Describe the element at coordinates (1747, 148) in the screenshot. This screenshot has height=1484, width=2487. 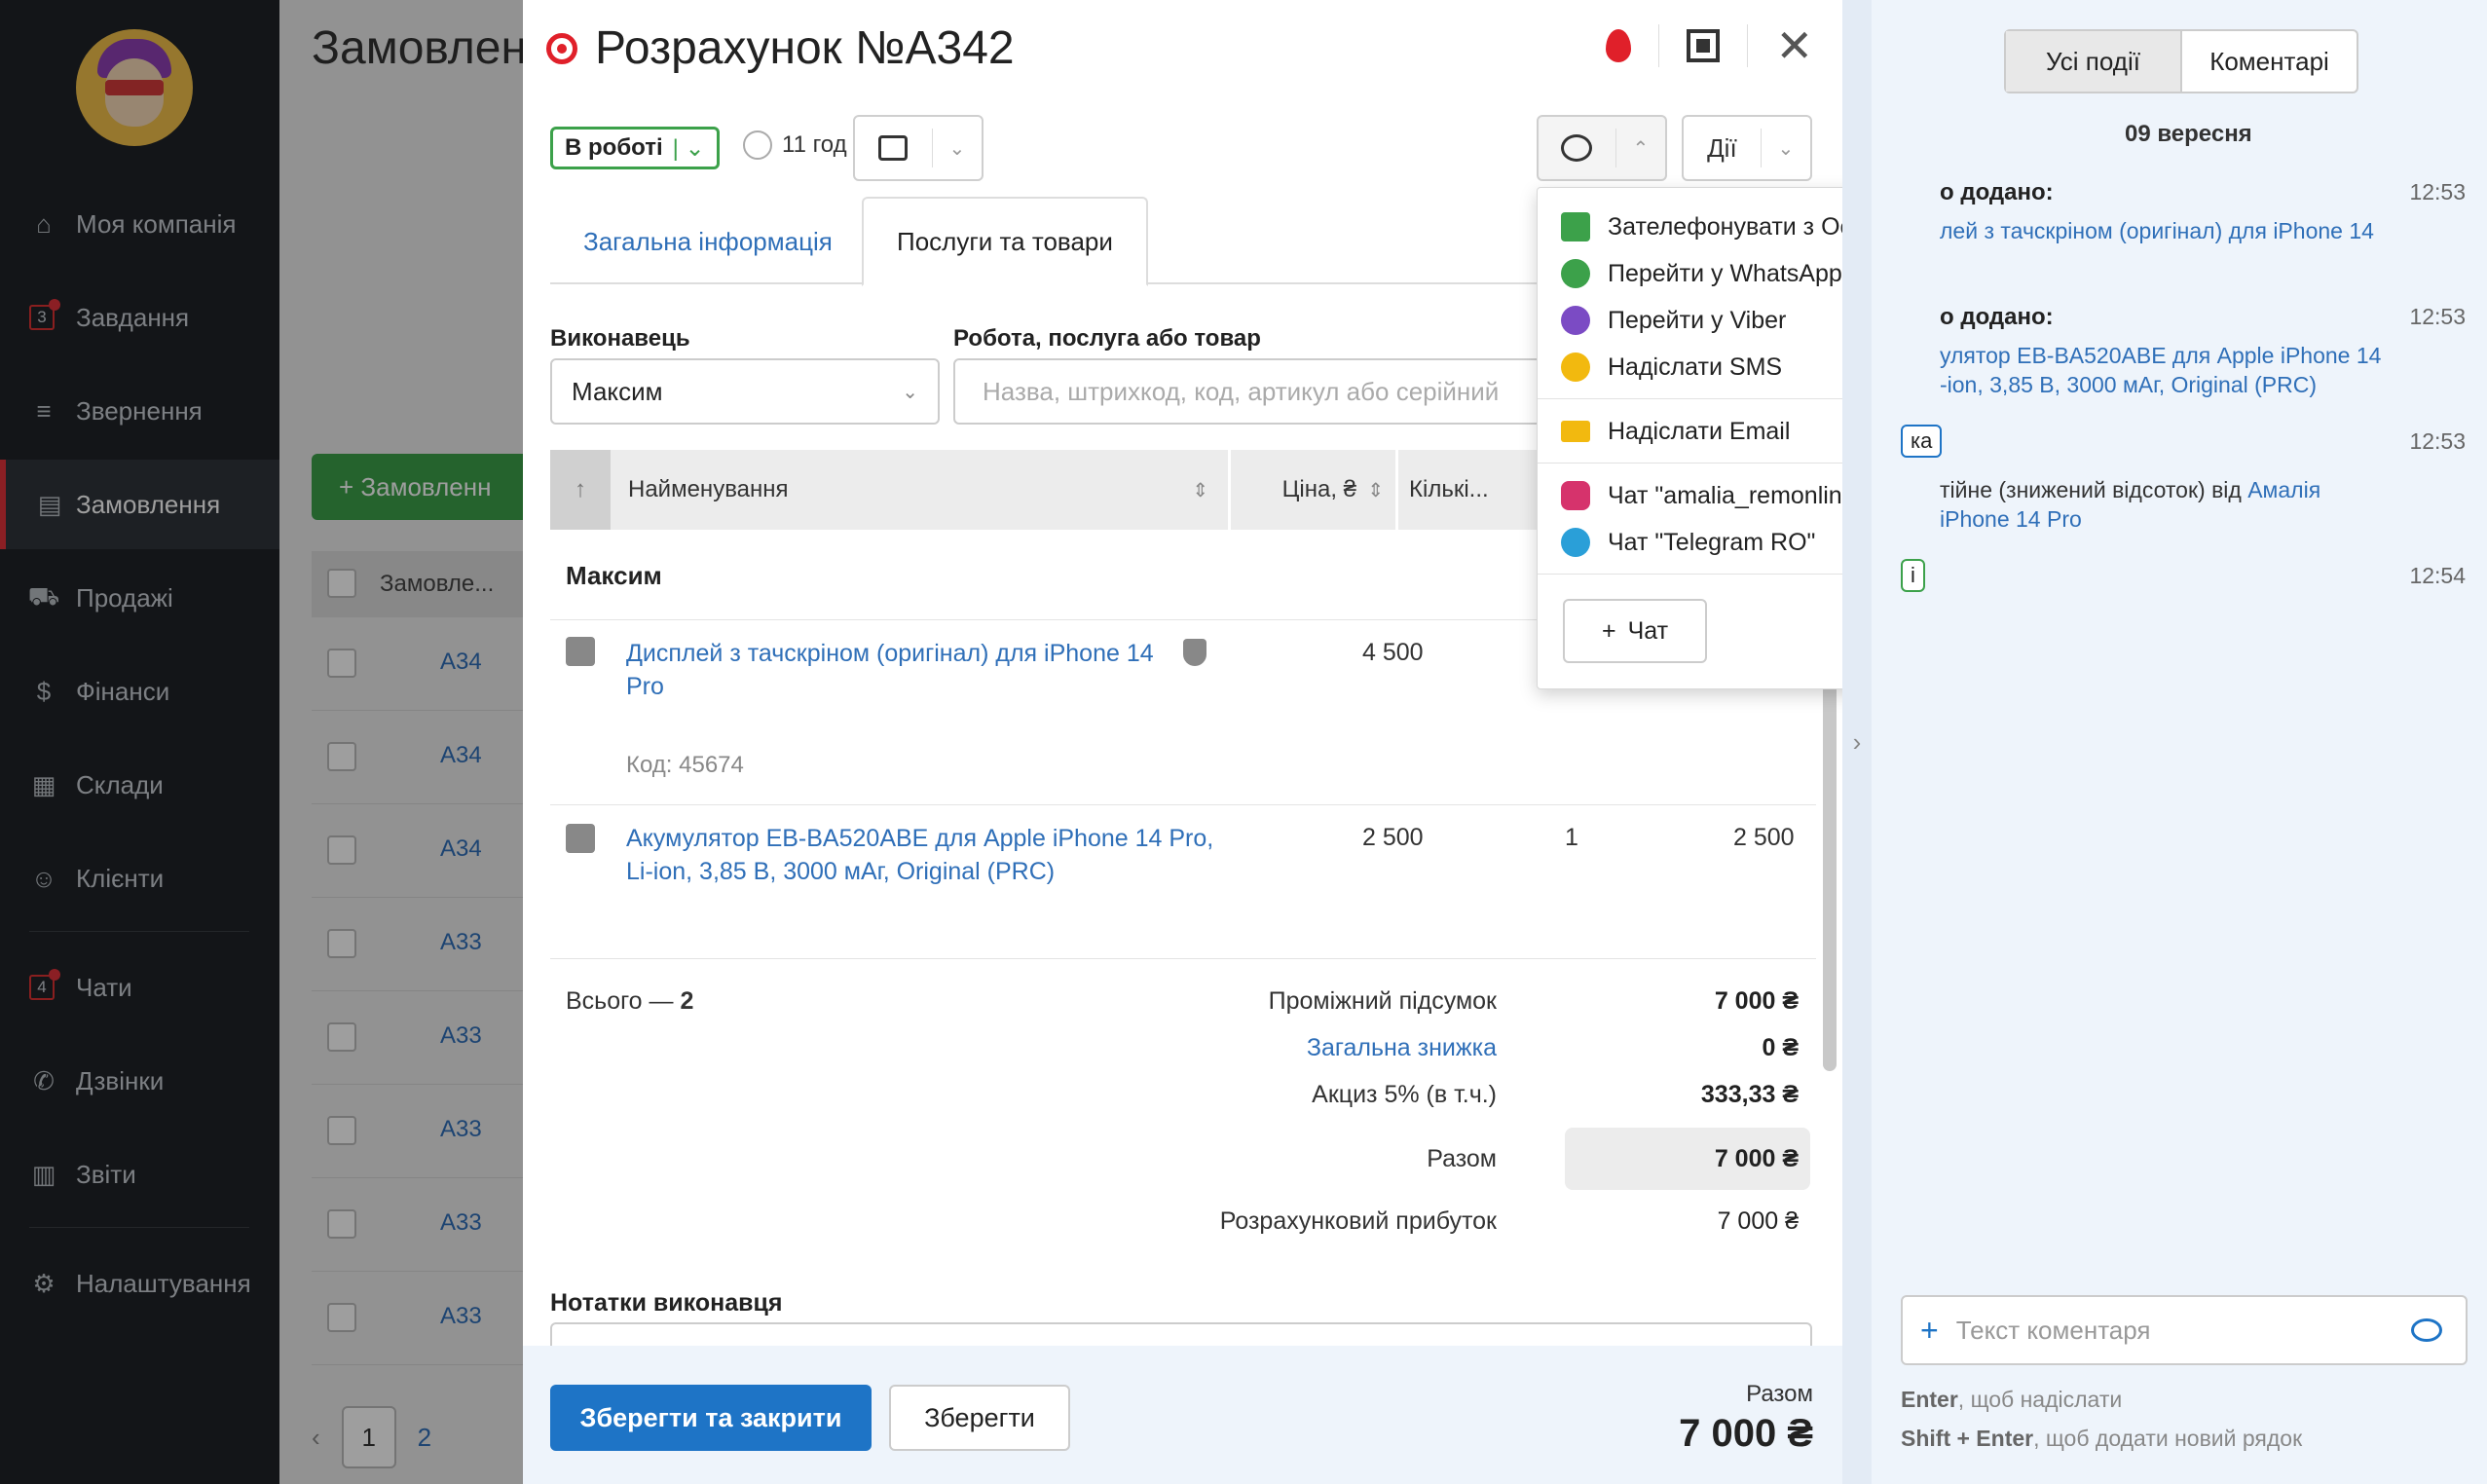
I see `actions-button: Дії ⌄` at that location.